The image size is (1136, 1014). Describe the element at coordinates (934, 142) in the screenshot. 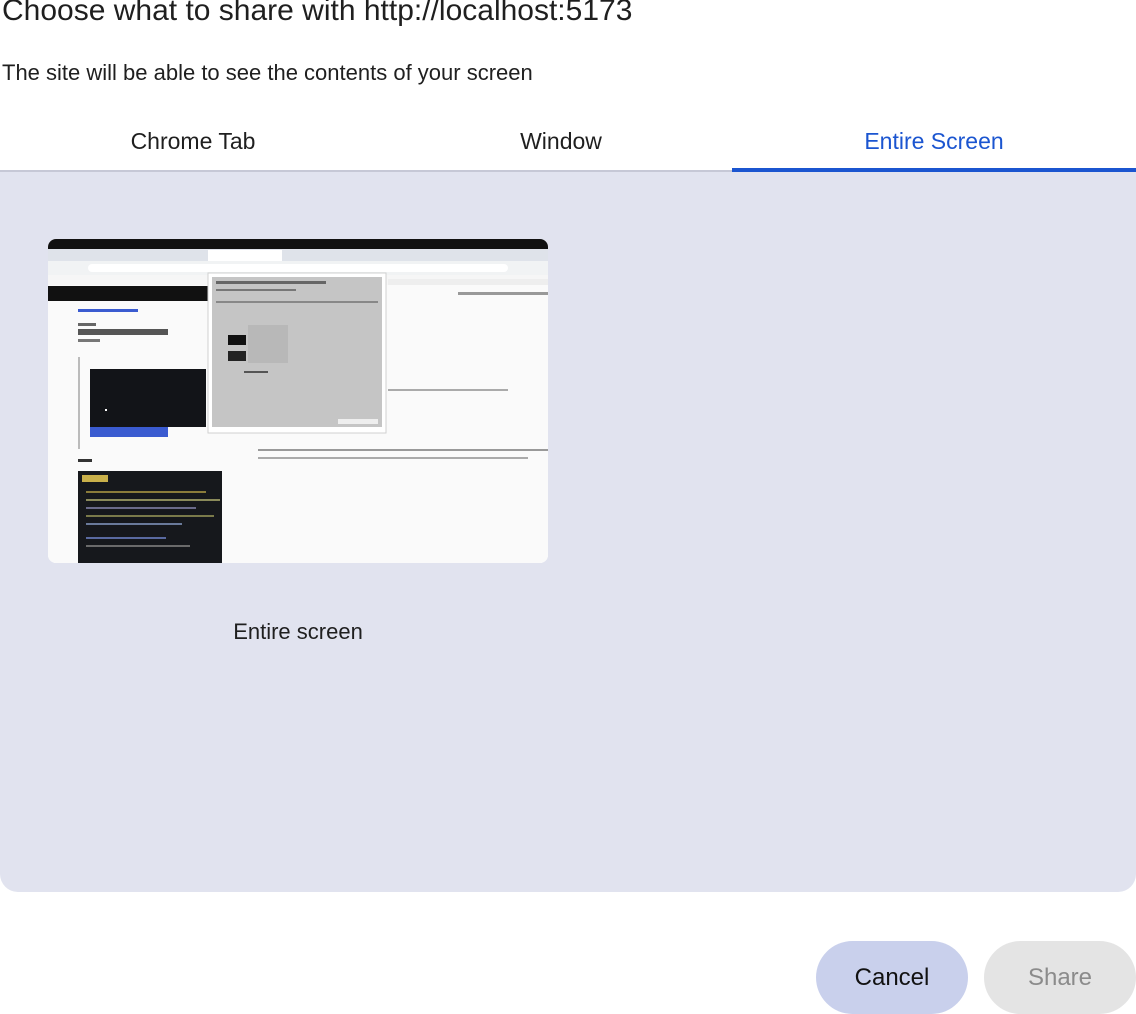

I see `tab-entire-screen: Entire Screen` at that location.